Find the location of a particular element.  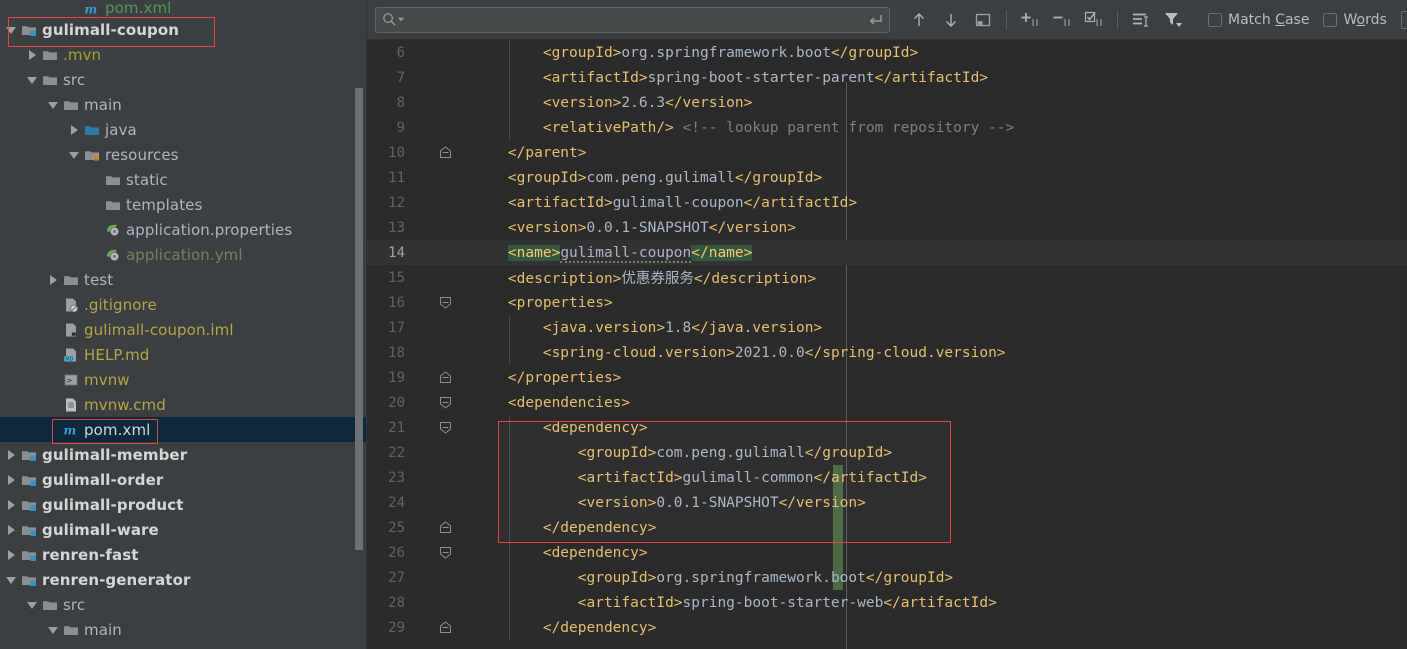

code-text: </dependency> is located at coordinates (940, 528).